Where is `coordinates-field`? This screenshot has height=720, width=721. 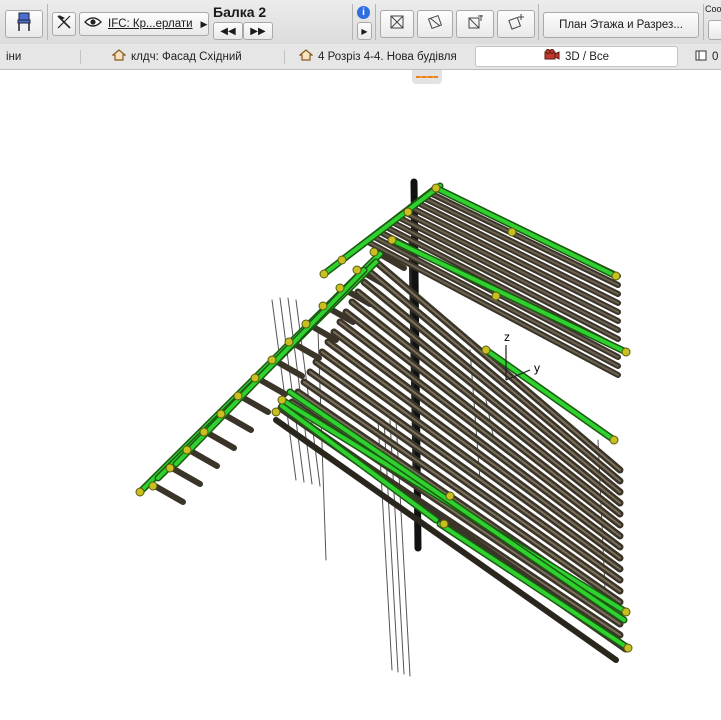
coordinates-field is located at coordinates (714, 30).